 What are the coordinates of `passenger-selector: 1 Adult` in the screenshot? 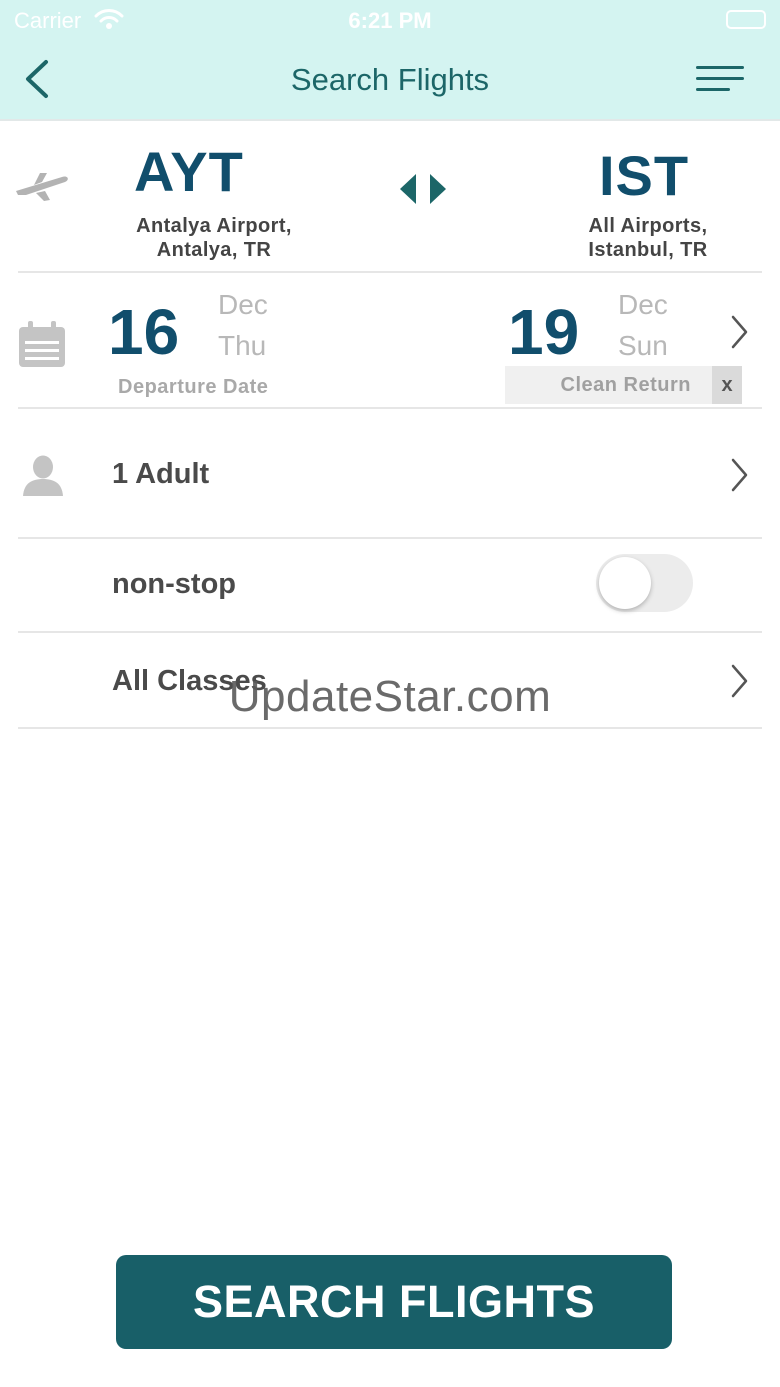 It's located at (390, 474).